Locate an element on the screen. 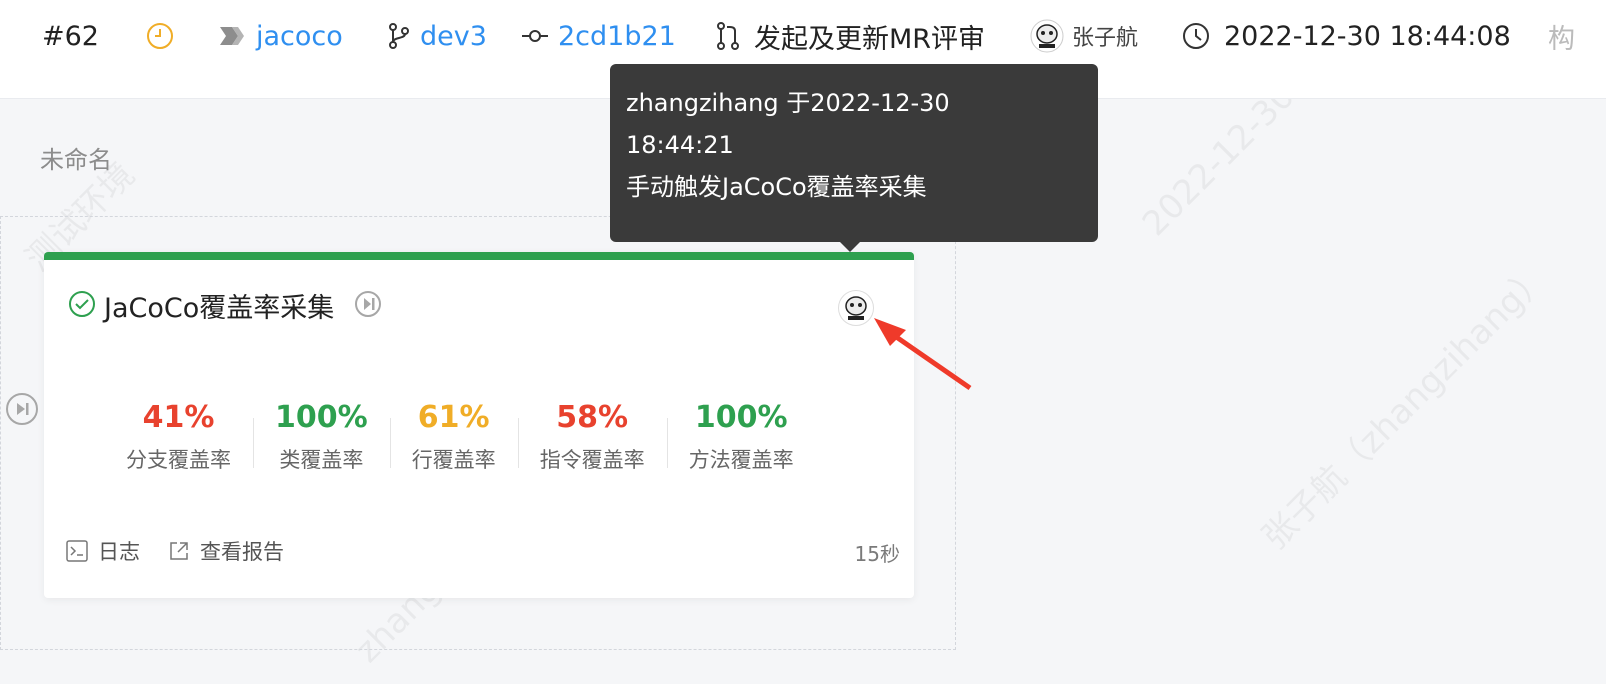 This screenshot has width=1606, height=684. user-name: 张子航 is located at coordinates (1105, 38).